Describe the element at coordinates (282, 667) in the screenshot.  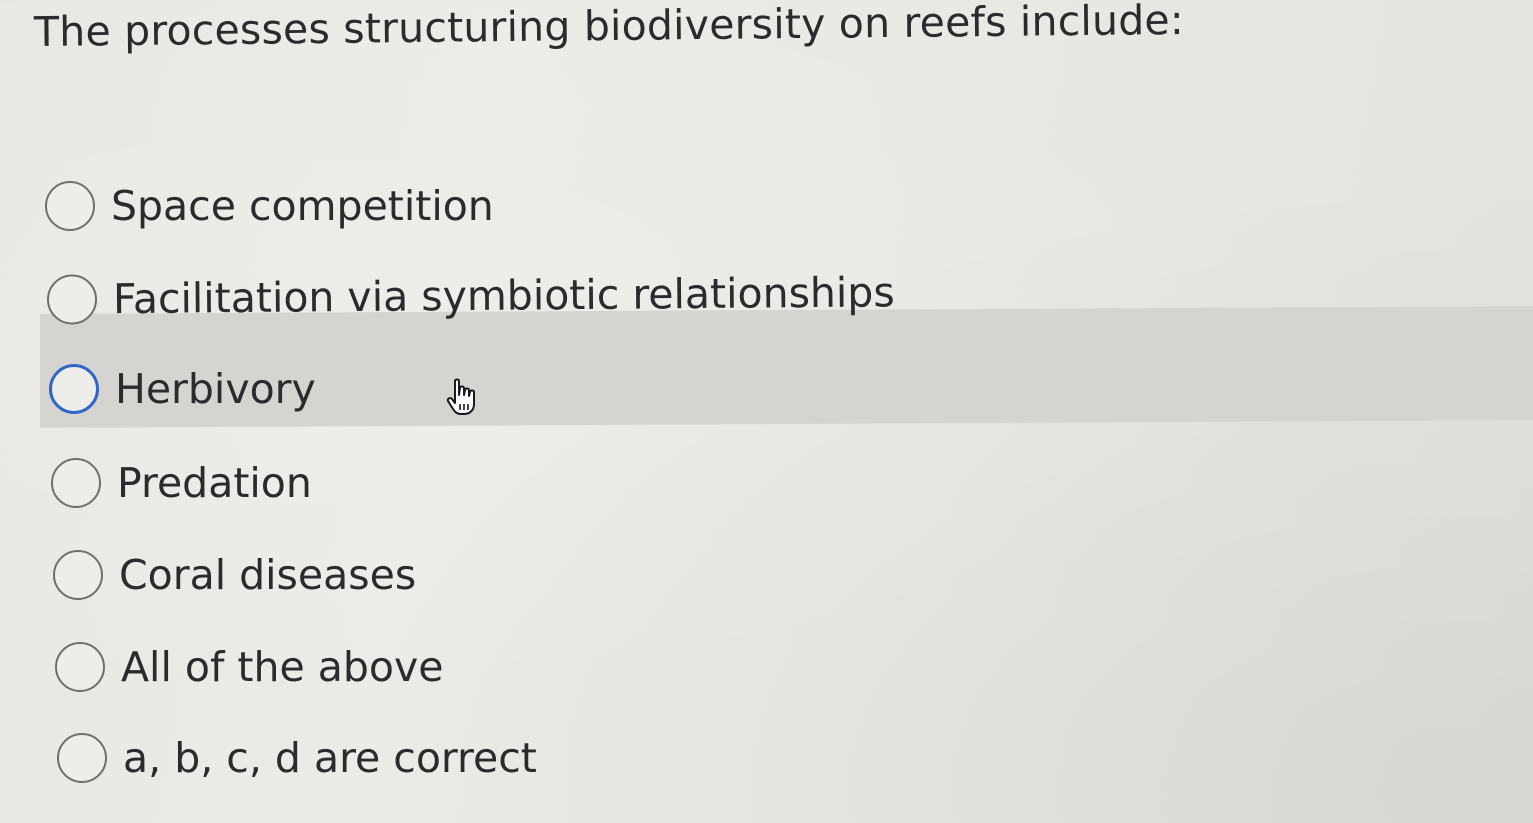
I see `option-label: All of the above` at that location.